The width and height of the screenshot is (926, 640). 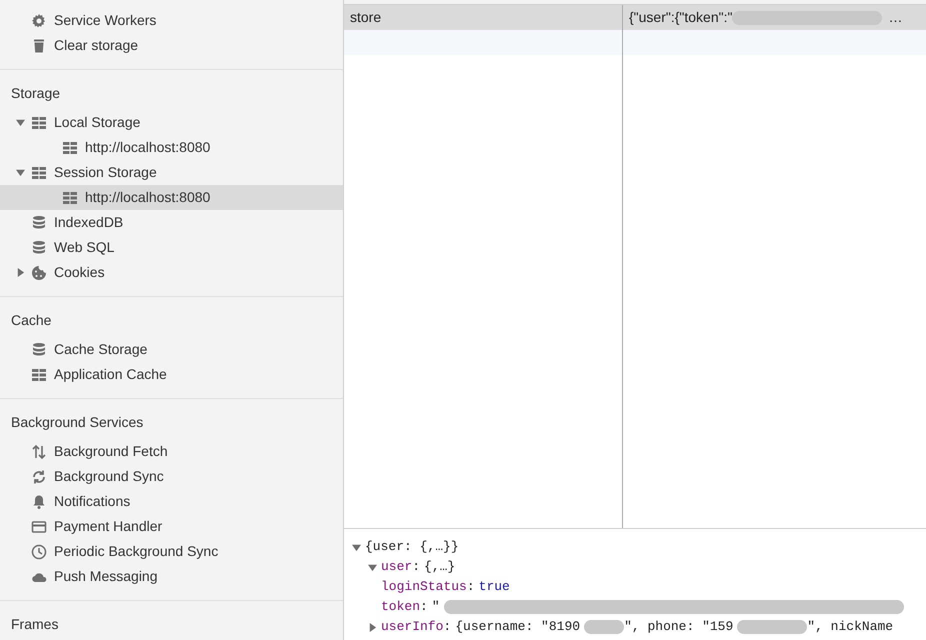 I want to click on property-value: {username: "8190, so click(x=517, y=627).